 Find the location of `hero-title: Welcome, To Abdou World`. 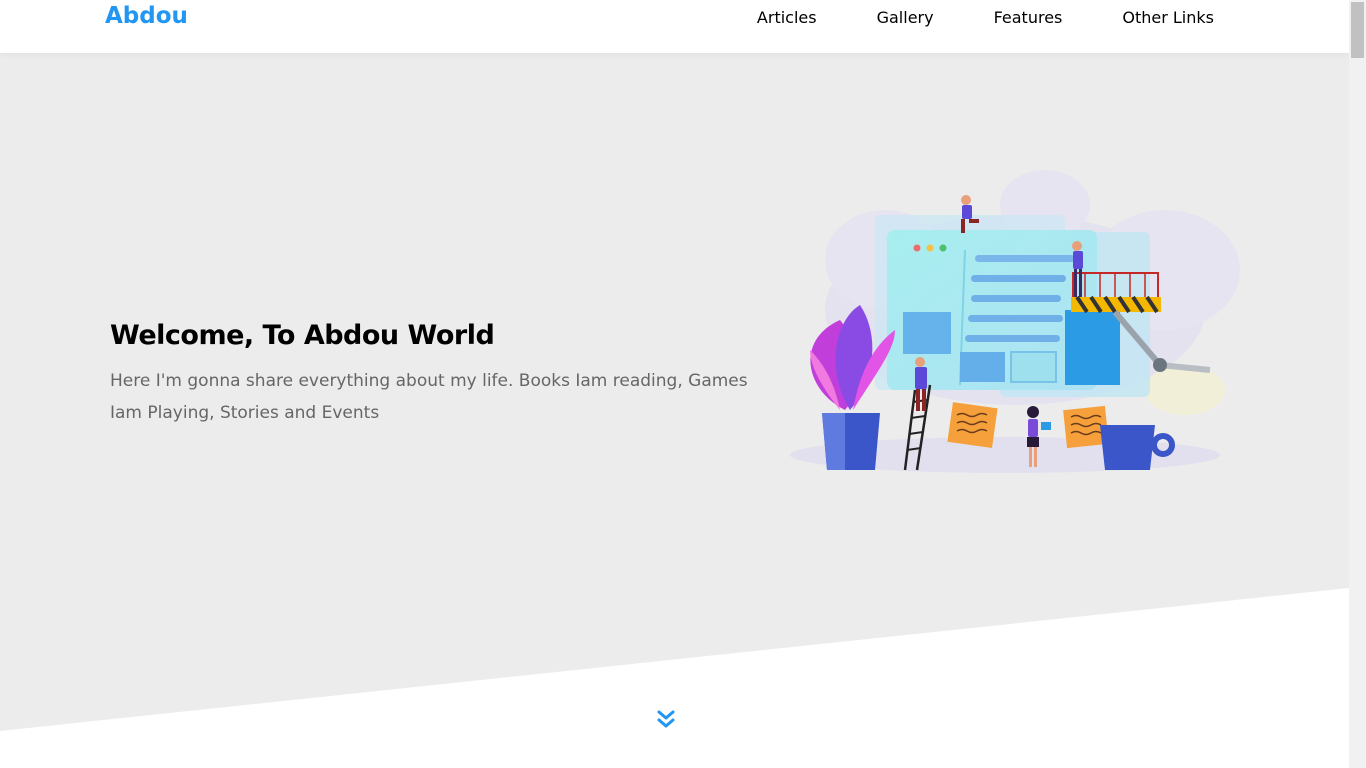

hero-title: Welcome, To Abdou World is located at coordinates (302, 335).